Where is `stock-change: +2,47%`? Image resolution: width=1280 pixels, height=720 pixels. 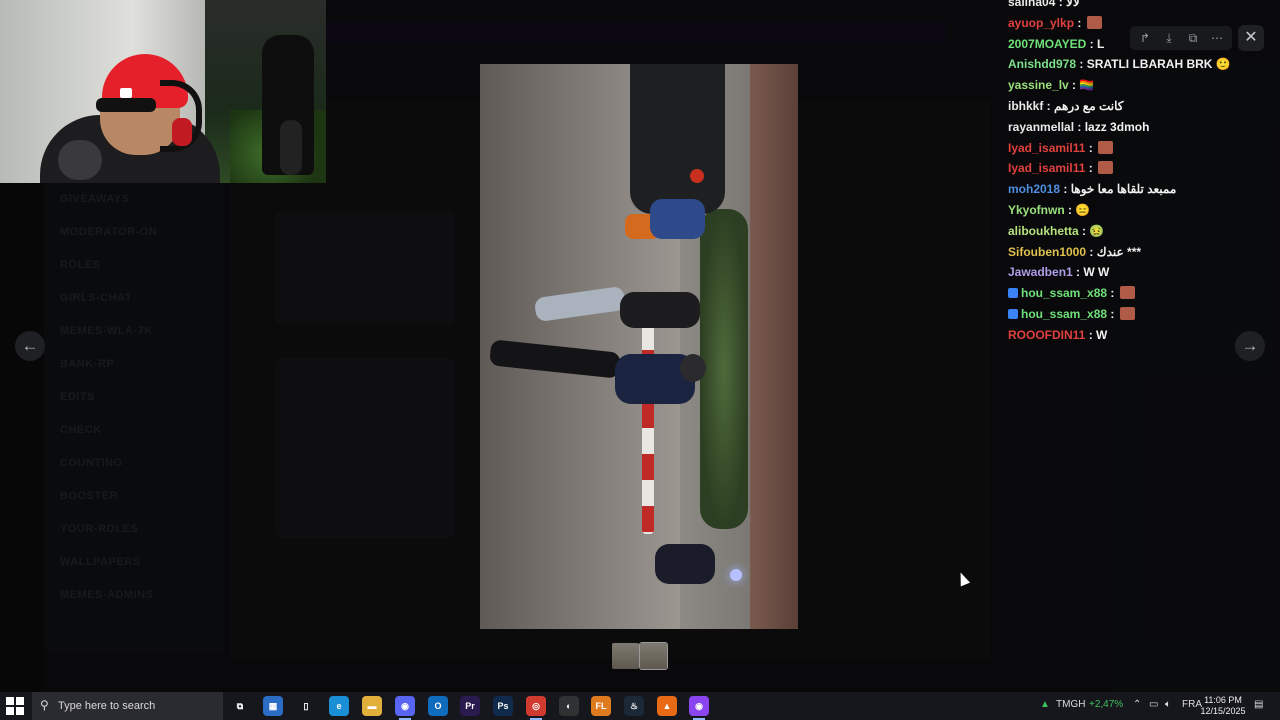
stock-change: +2,47% is located at coordinates (1106, 704).